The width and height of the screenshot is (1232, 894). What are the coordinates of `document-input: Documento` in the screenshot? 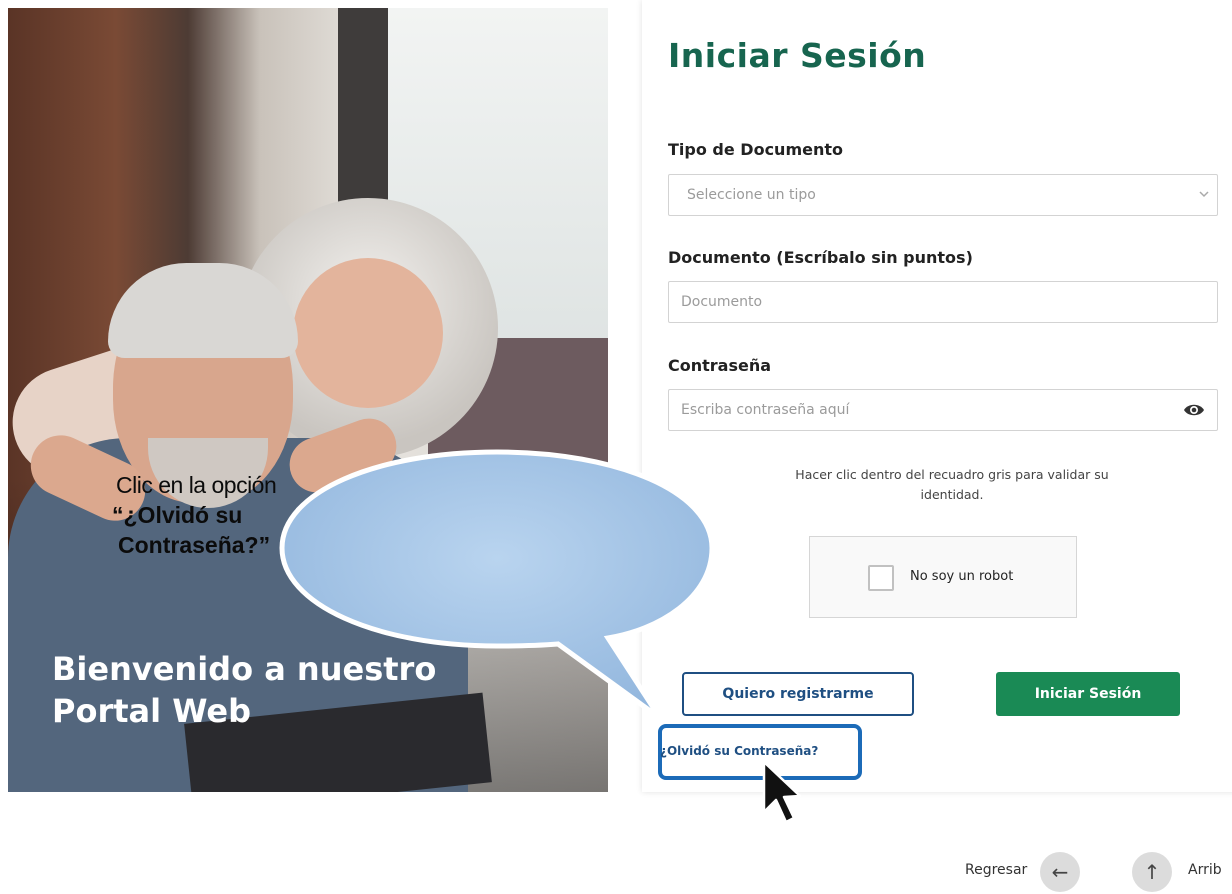 It's located at (943, 302).